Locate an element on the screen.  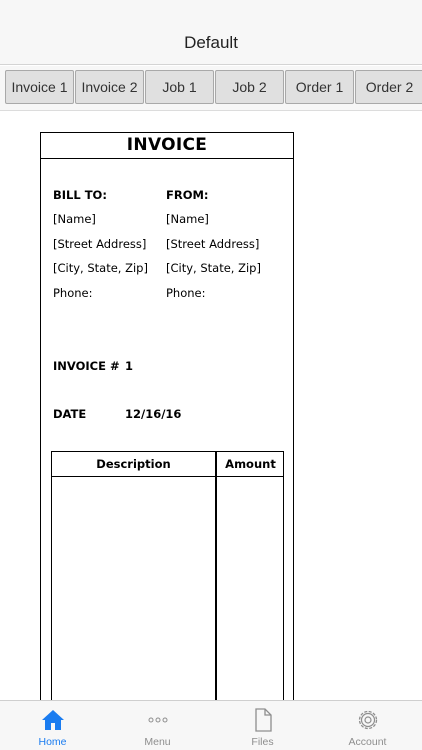
tabbar-item-account: Account is located at coordinates (367, 725).